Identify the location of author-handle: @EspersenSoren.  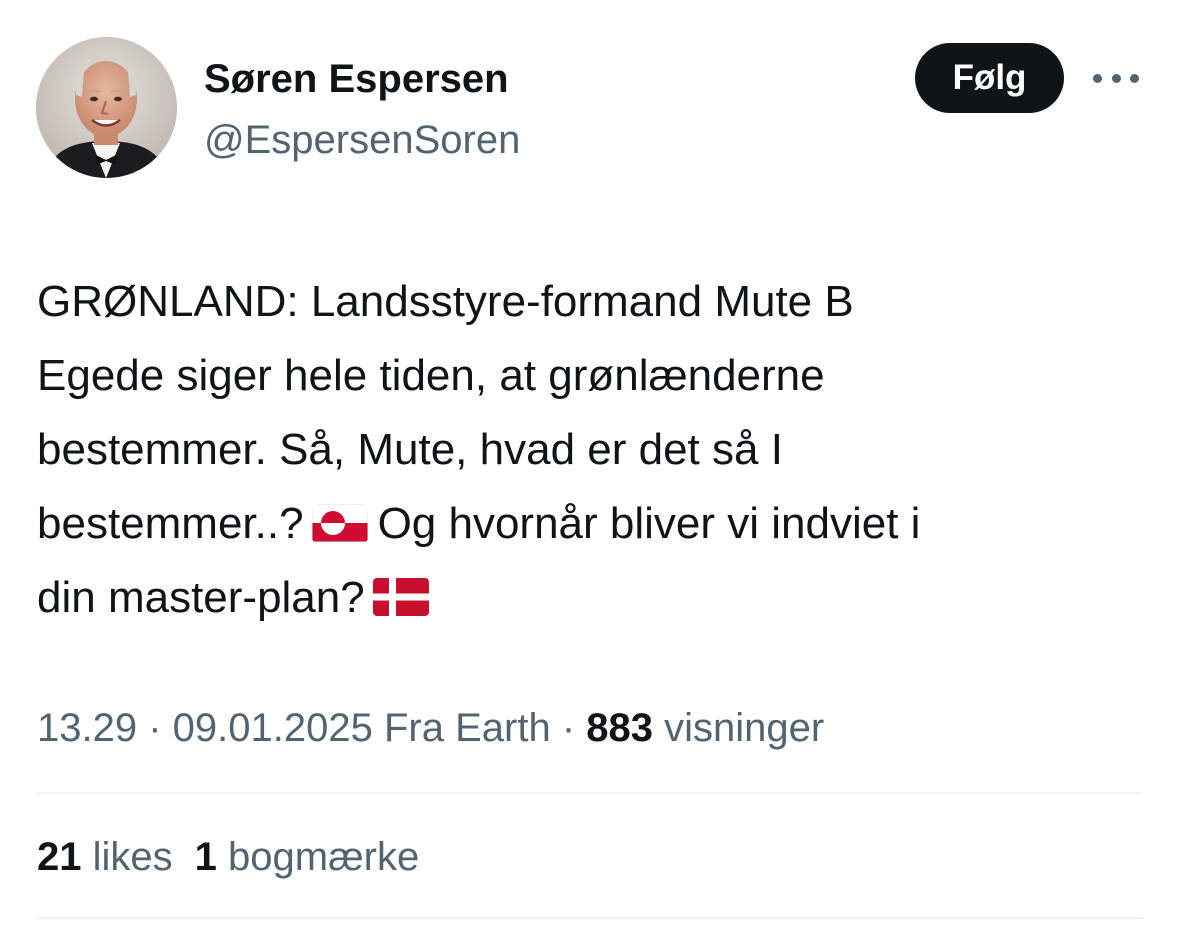
(362, 140).